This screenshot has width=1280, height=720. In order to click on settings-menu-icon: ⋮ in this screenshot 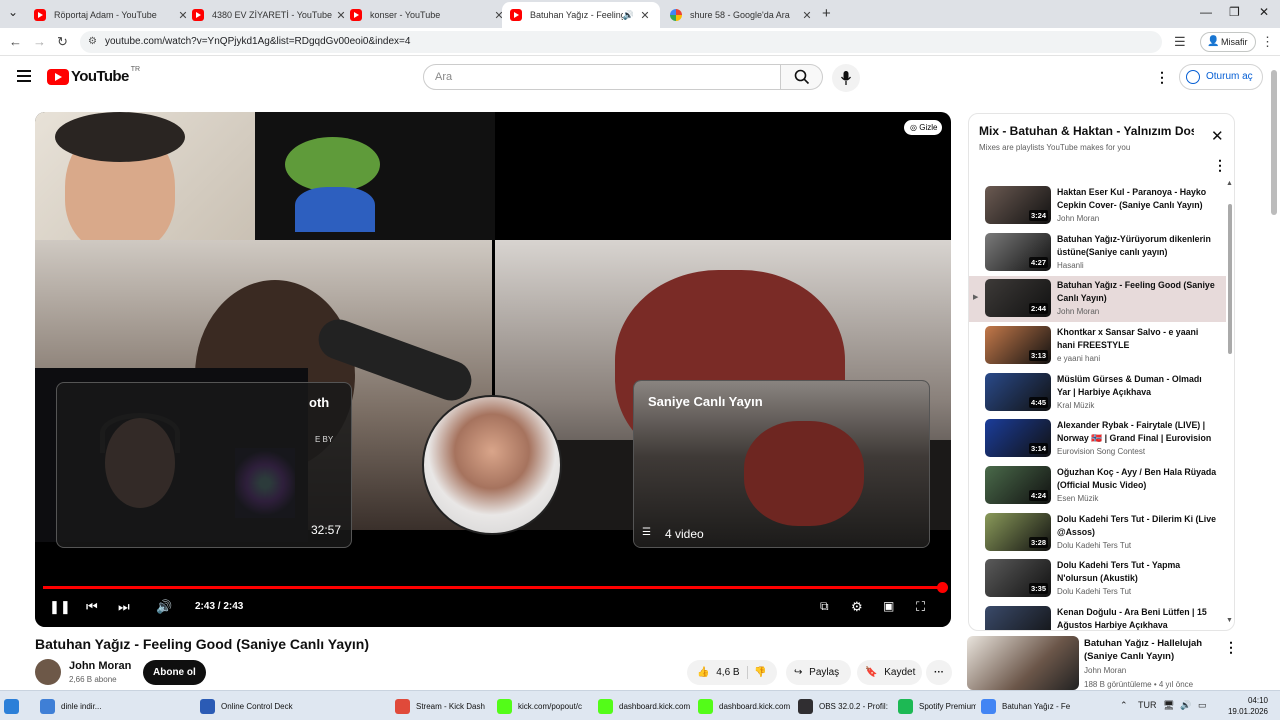, I will do `click(1162, 77)`.